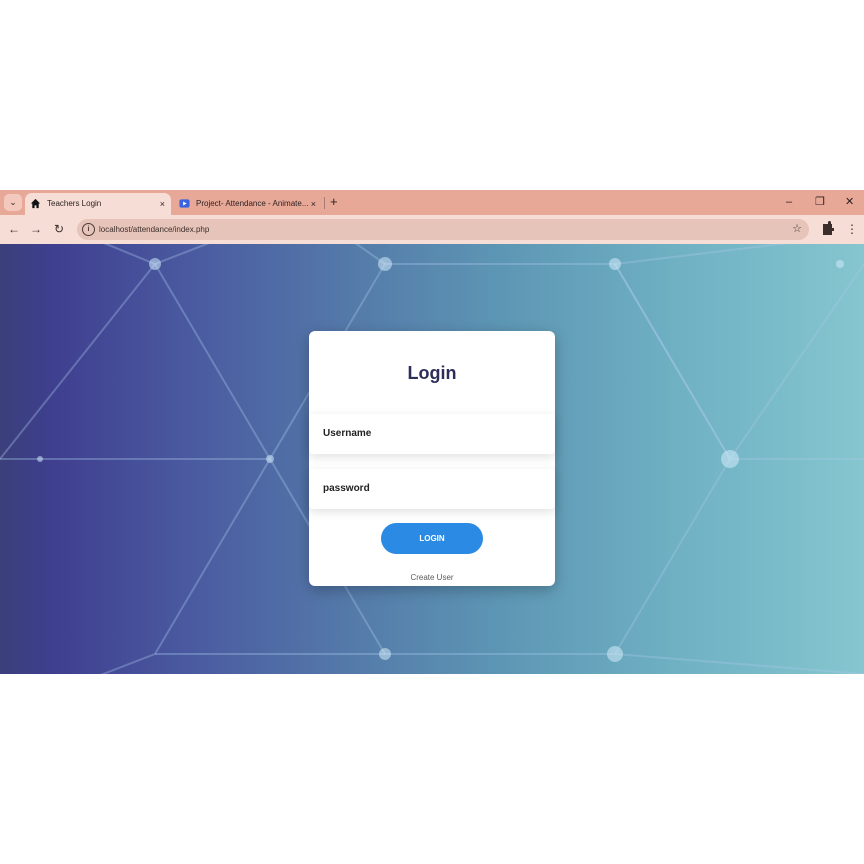  What do you see at coordinates (88, 229) in the screenshot?
I see `site-info-icon: i` at bounding box center [88, 229].